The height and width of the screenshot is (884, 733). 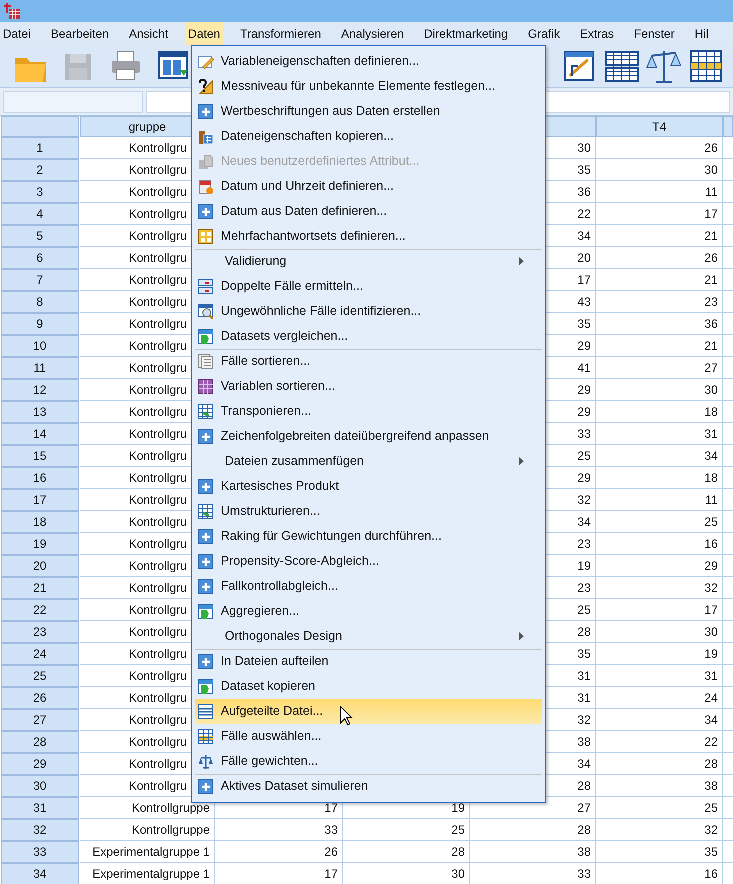 I want to click on row-number: 24, so click(x=40, y=654).